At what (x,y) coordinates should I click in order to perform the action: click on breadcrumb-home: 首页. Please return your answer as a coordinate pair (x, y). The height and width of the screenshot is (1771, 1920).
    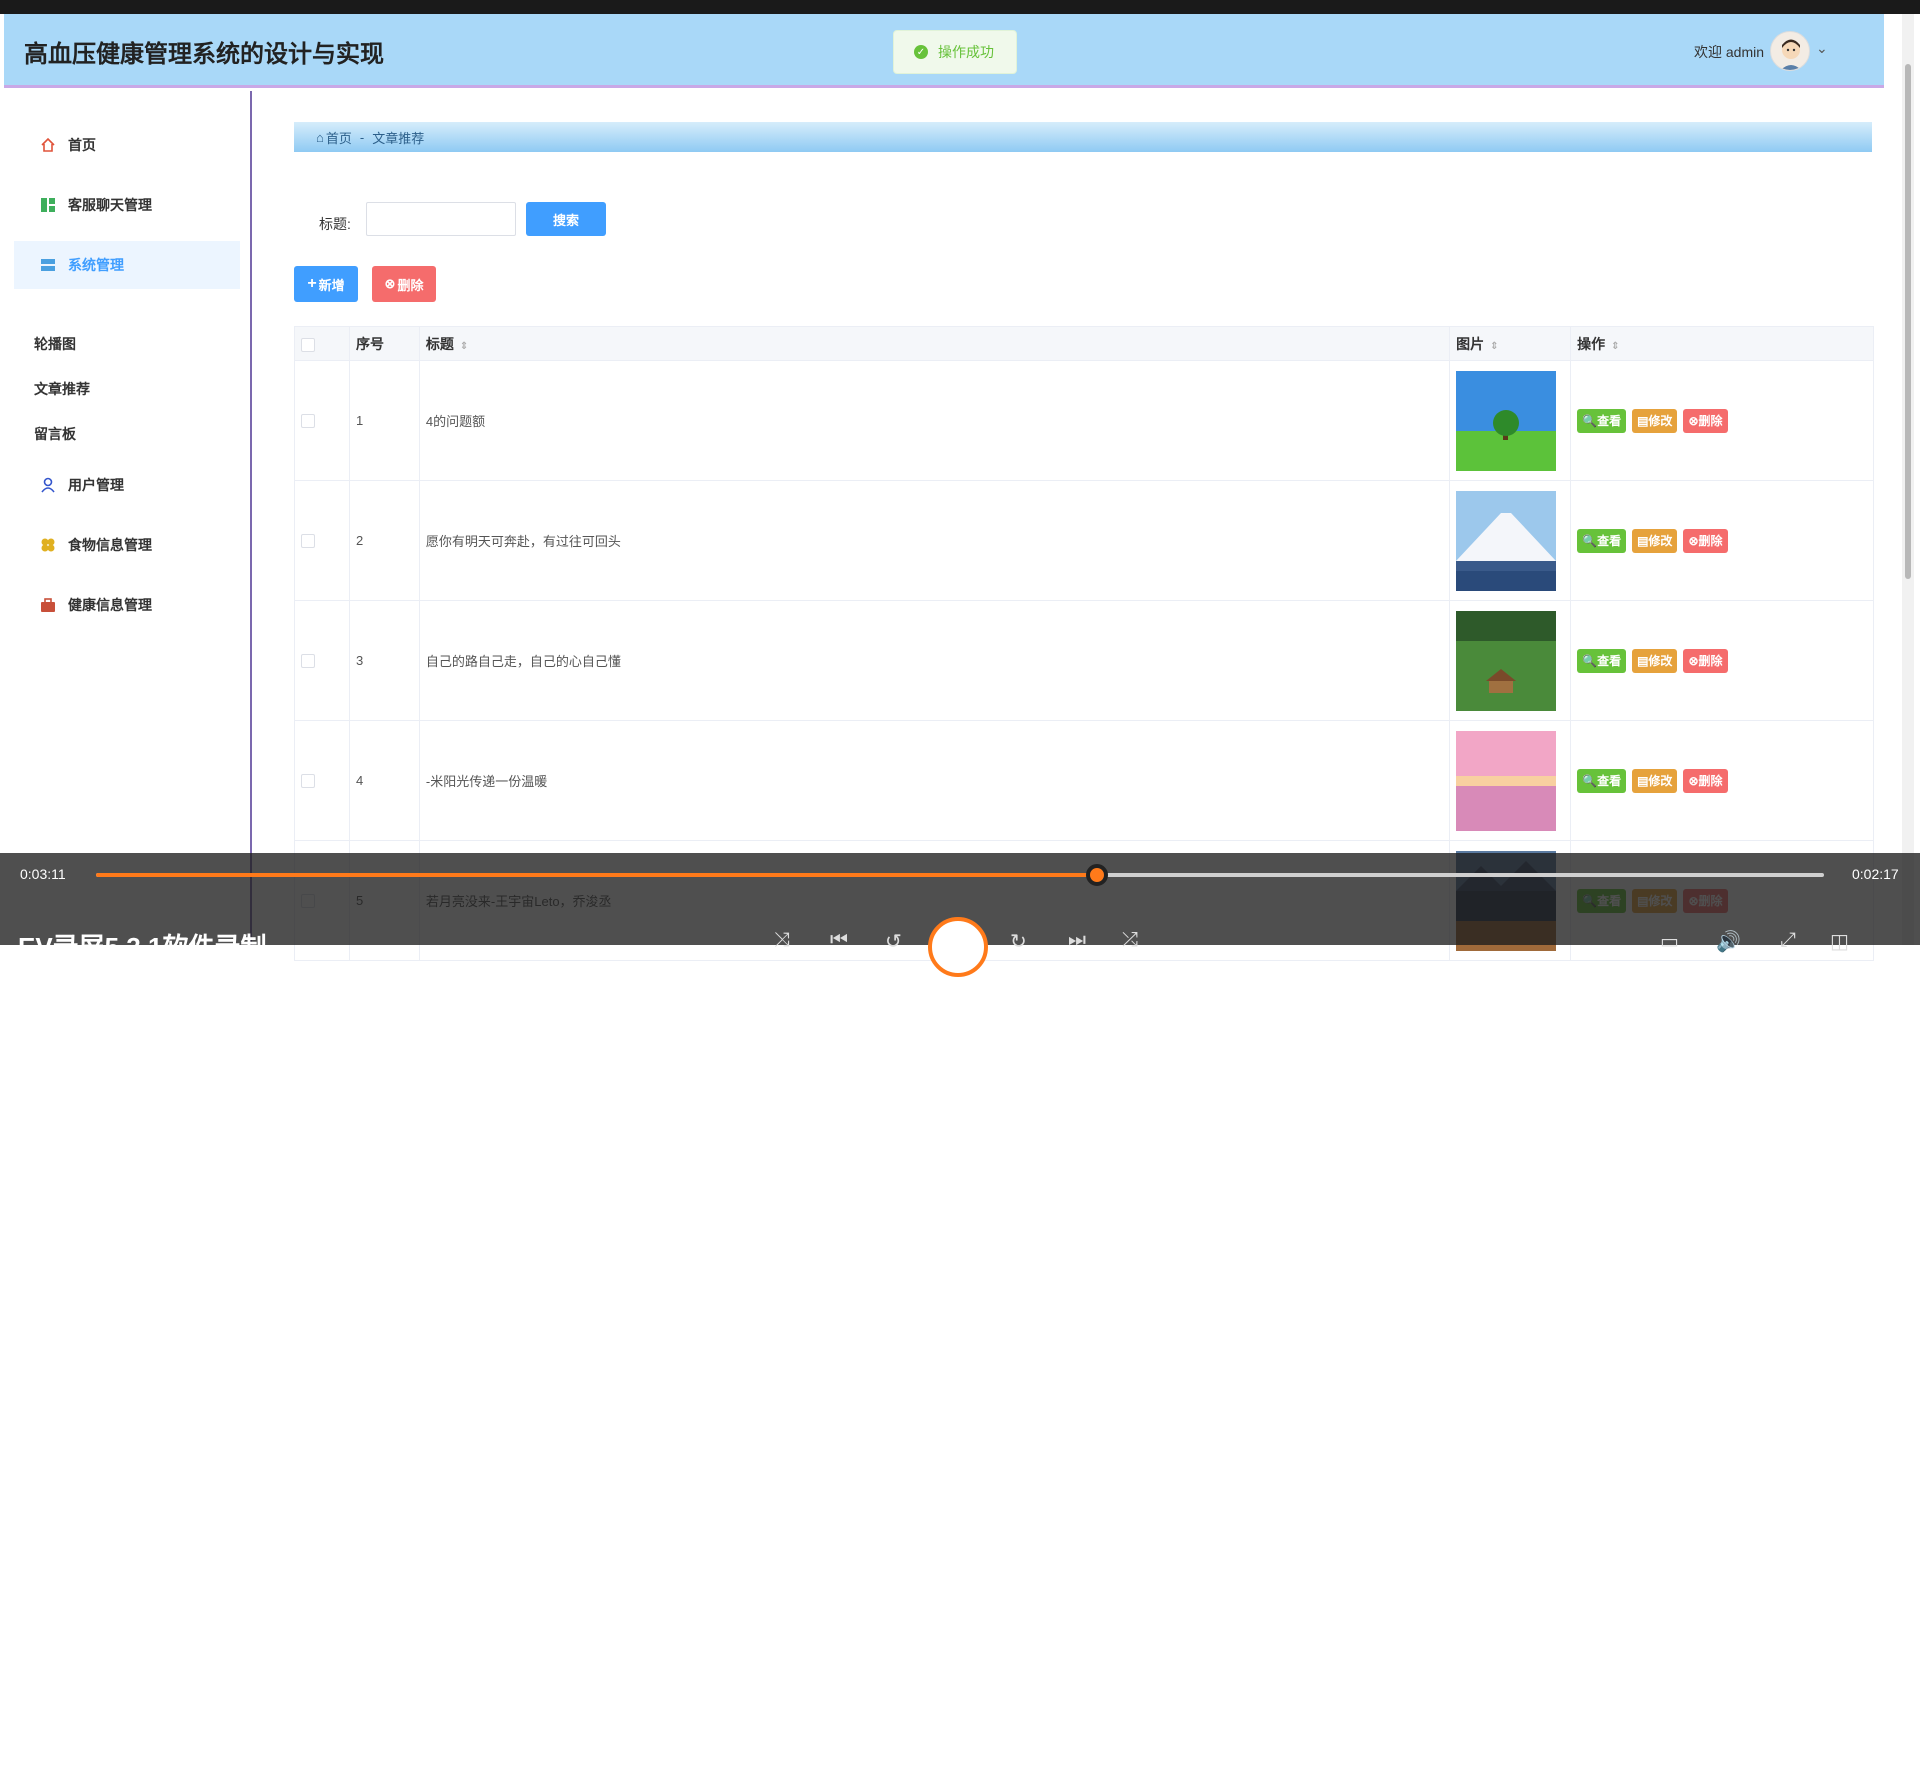
    Looking at the image, I should click on (339, 137).